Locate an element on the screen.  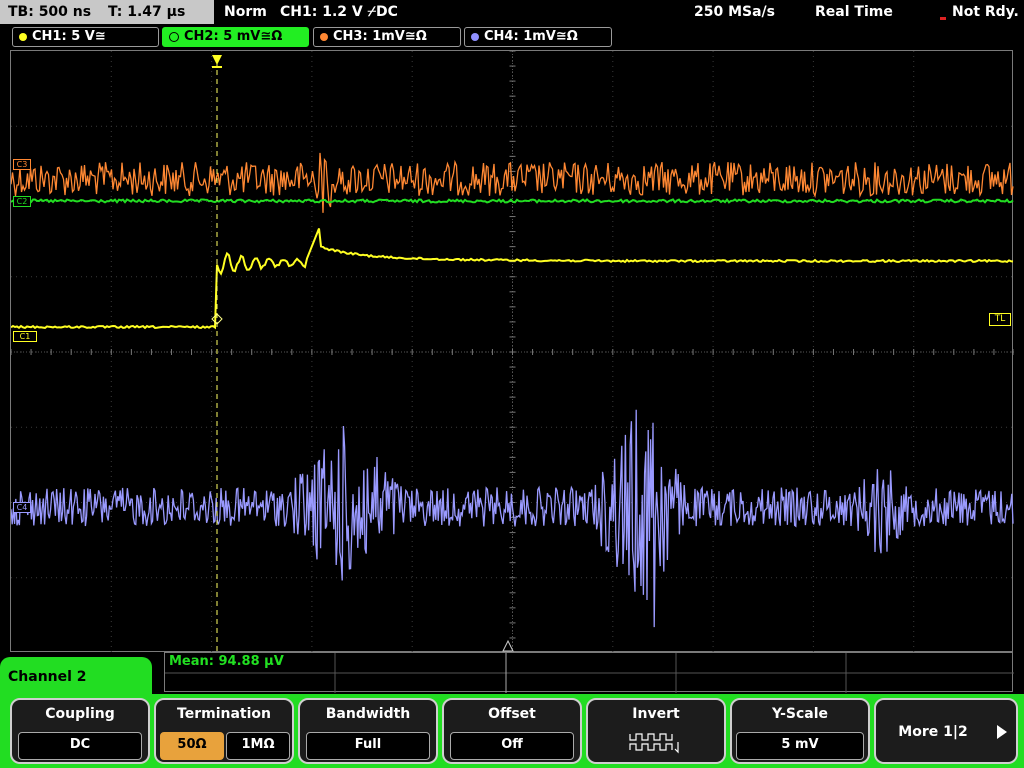
trigger-time-value: T: 1.47 µs is located at coordinates (146, 12).